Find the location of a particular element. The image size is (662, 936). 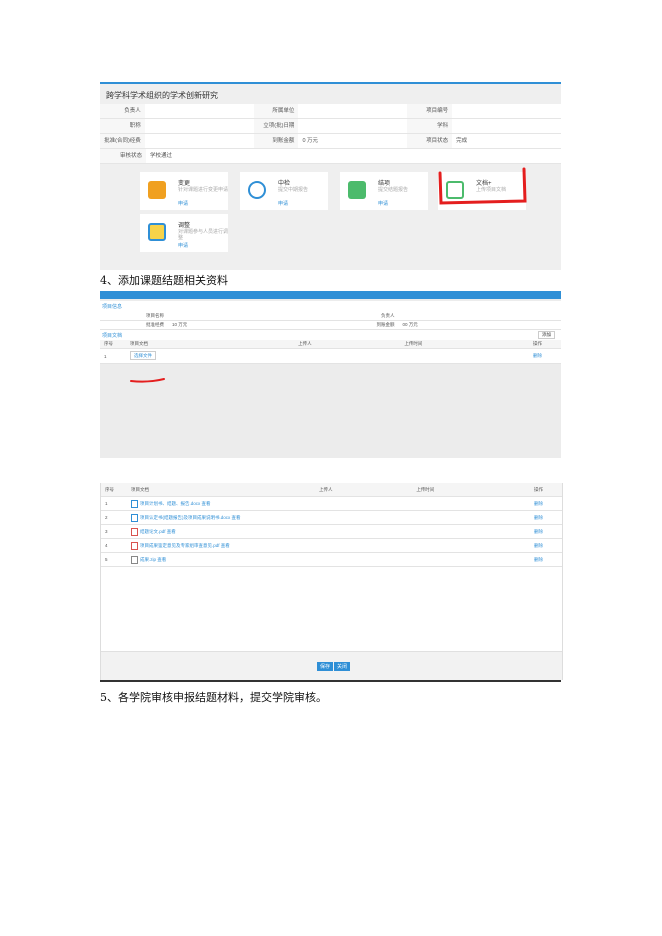

step-4-caption: 4、添加课题结题相关资料 is located at coordinates (164, 280).